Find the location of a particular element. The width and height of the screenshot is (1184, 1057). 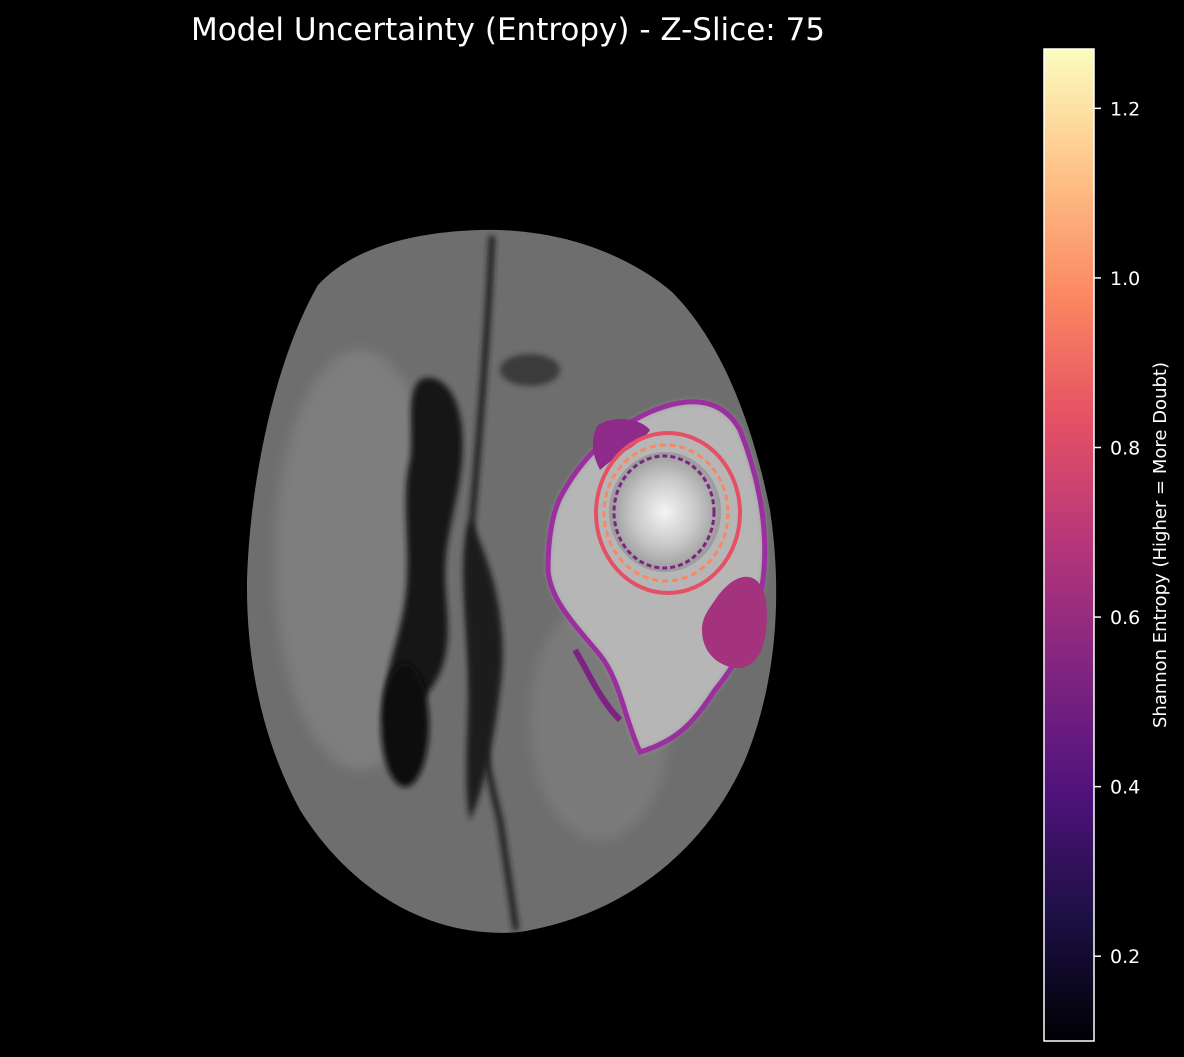

colorbar-tick-label: 0.8 is located at coordinates (1125, 448).